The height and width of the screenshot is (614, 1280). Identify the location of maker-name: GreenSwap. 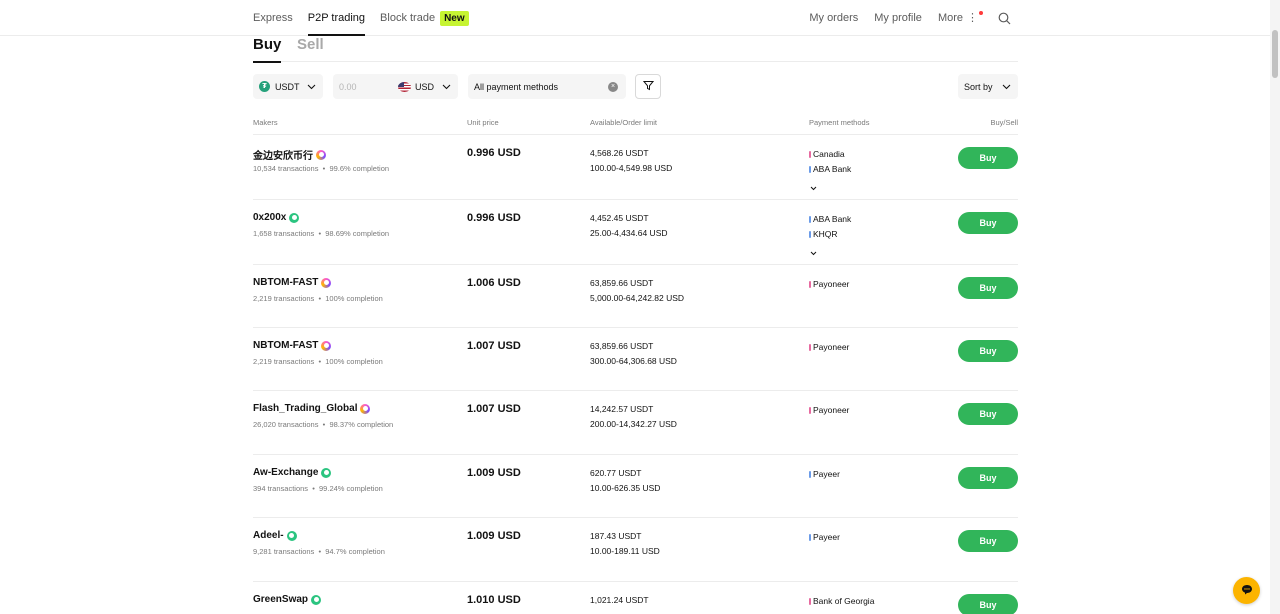
(287, 599).